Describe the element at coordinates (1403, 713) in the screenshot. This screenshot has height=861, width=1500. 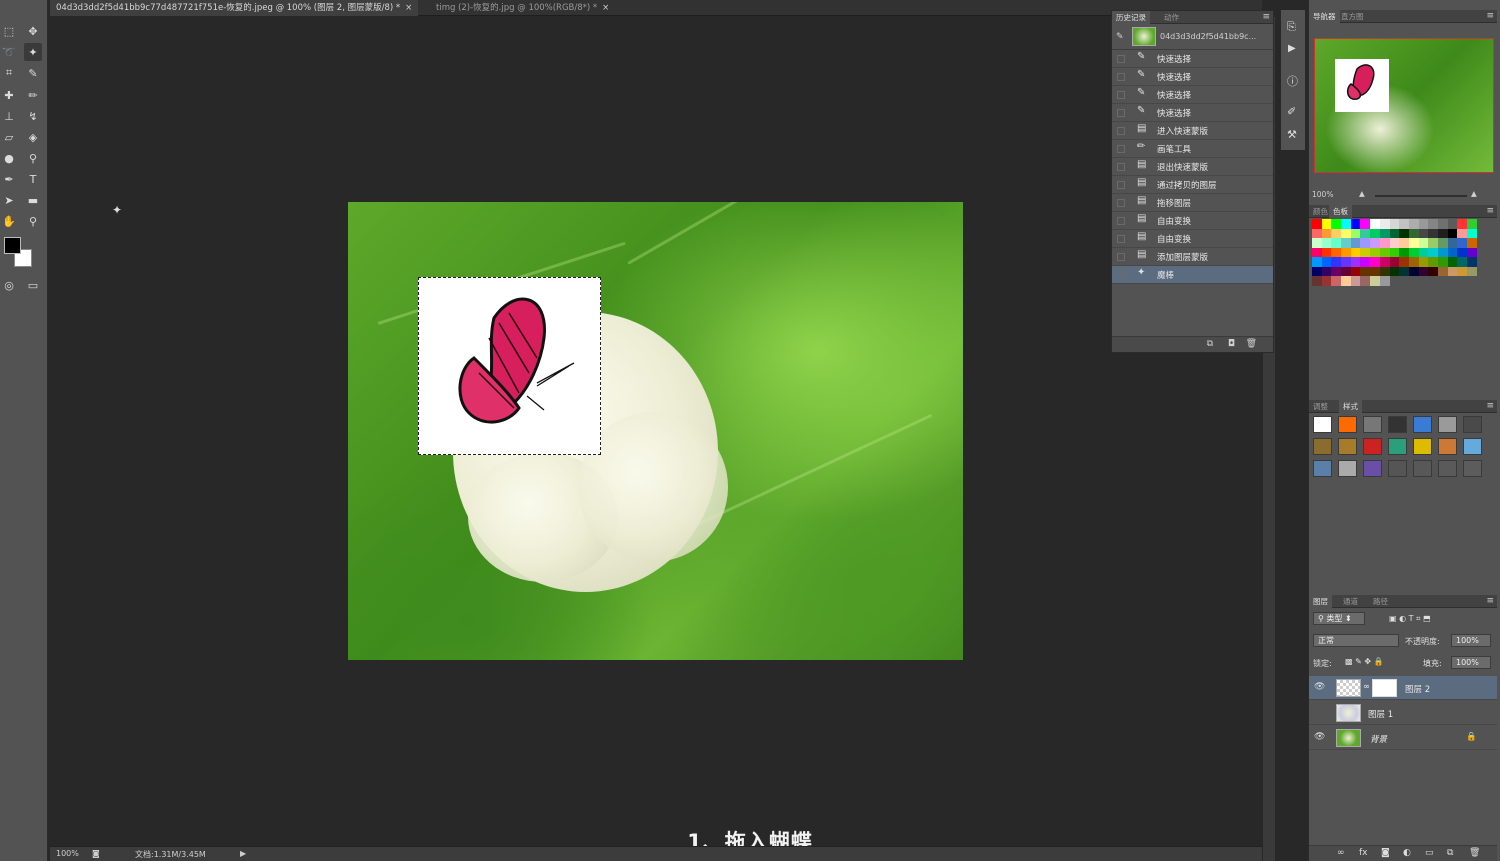
I see `layer-row-layer-1: 图层 1` at that location.